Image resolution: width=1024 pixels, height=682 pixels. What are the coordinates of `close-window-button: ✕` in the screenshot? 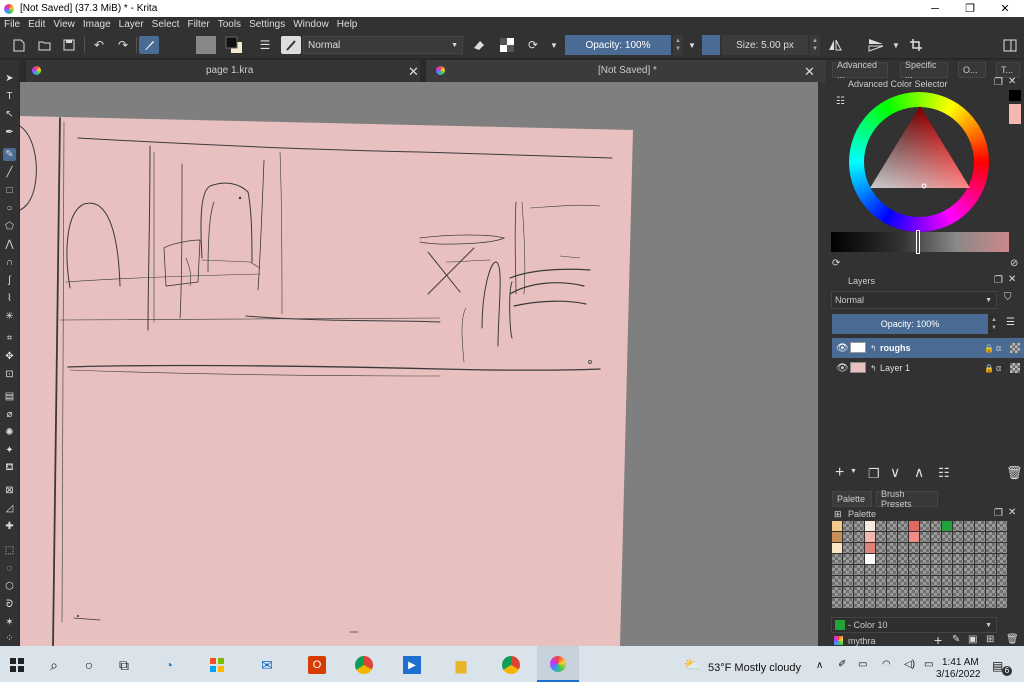 It's located at (1005, 8).